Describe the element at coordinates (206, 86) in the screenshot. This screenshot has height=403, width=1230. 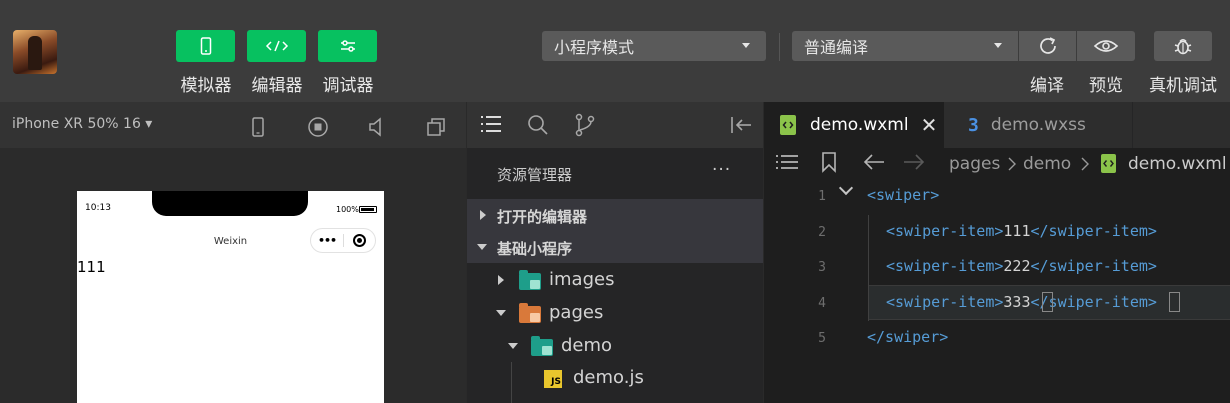
I see `simulator-label: 模拟器` at that location.